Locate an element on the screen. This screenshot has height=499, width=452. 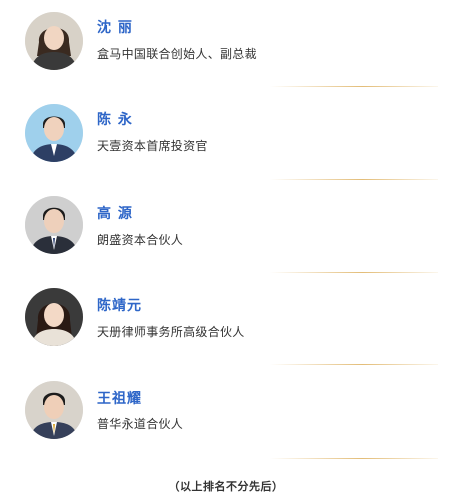
person-title: 盒马中国联合创始人、副总裁 is located at coordinates (177, 54).